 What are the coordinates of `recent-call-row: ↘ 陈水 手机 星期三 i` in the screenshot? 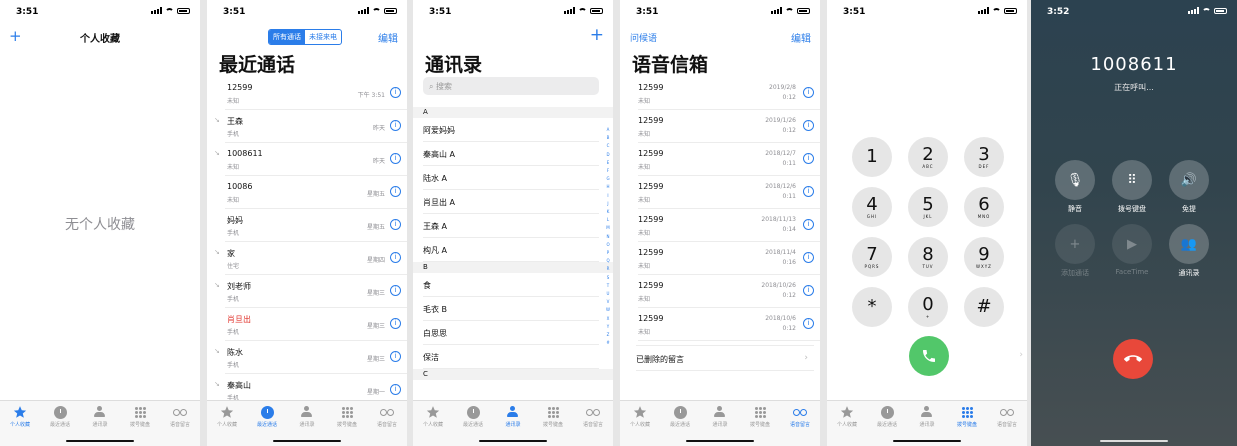 It's located at (310, 357).